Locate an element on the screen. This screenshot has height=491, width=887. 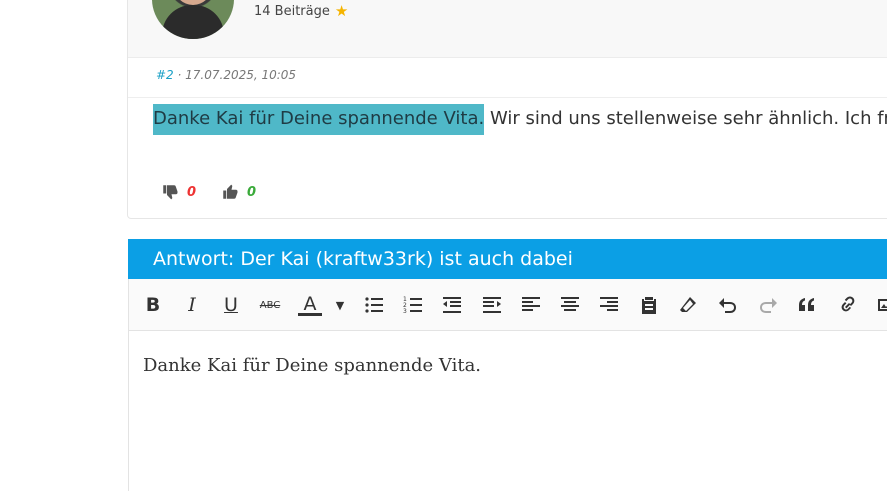
strikethrough-icon: ABC is located at coordinates (270, 305).